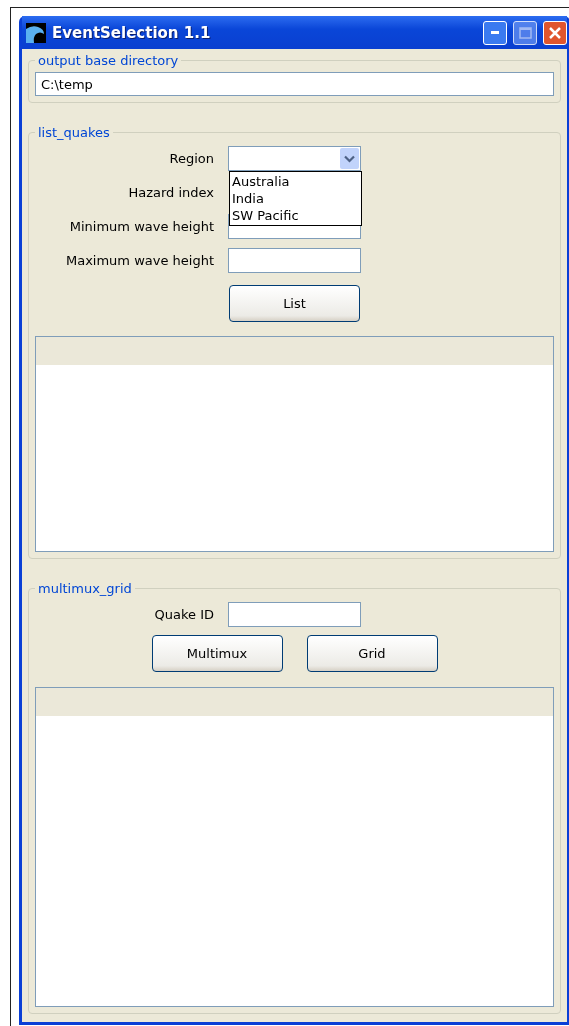 This screenshot has height=1026, width=569. Describe the element at coordinates (296, 198) in the screenshot. I see `dropdown-option: India` at that location.